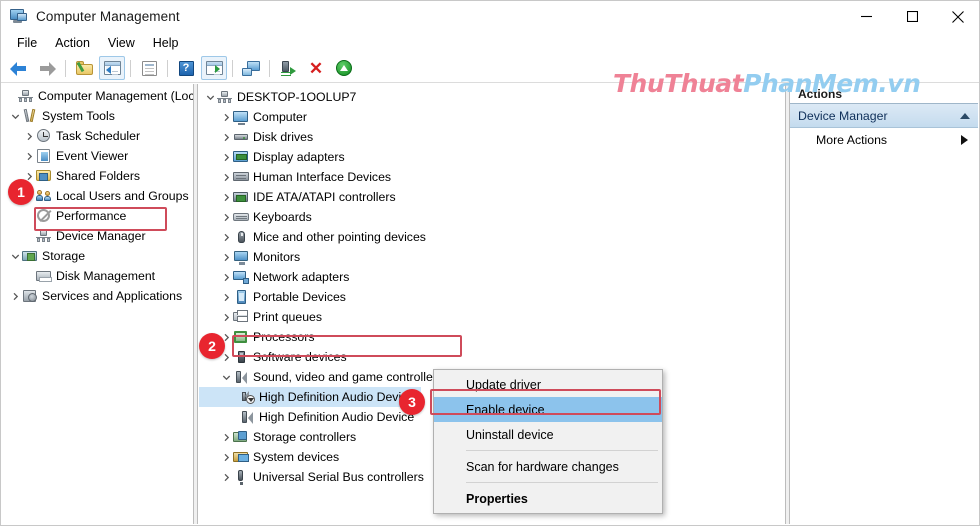 The image size is (980, 526). I want to click on context-menu-item-uninstall-device: Uninstall device, so click(548, 434).